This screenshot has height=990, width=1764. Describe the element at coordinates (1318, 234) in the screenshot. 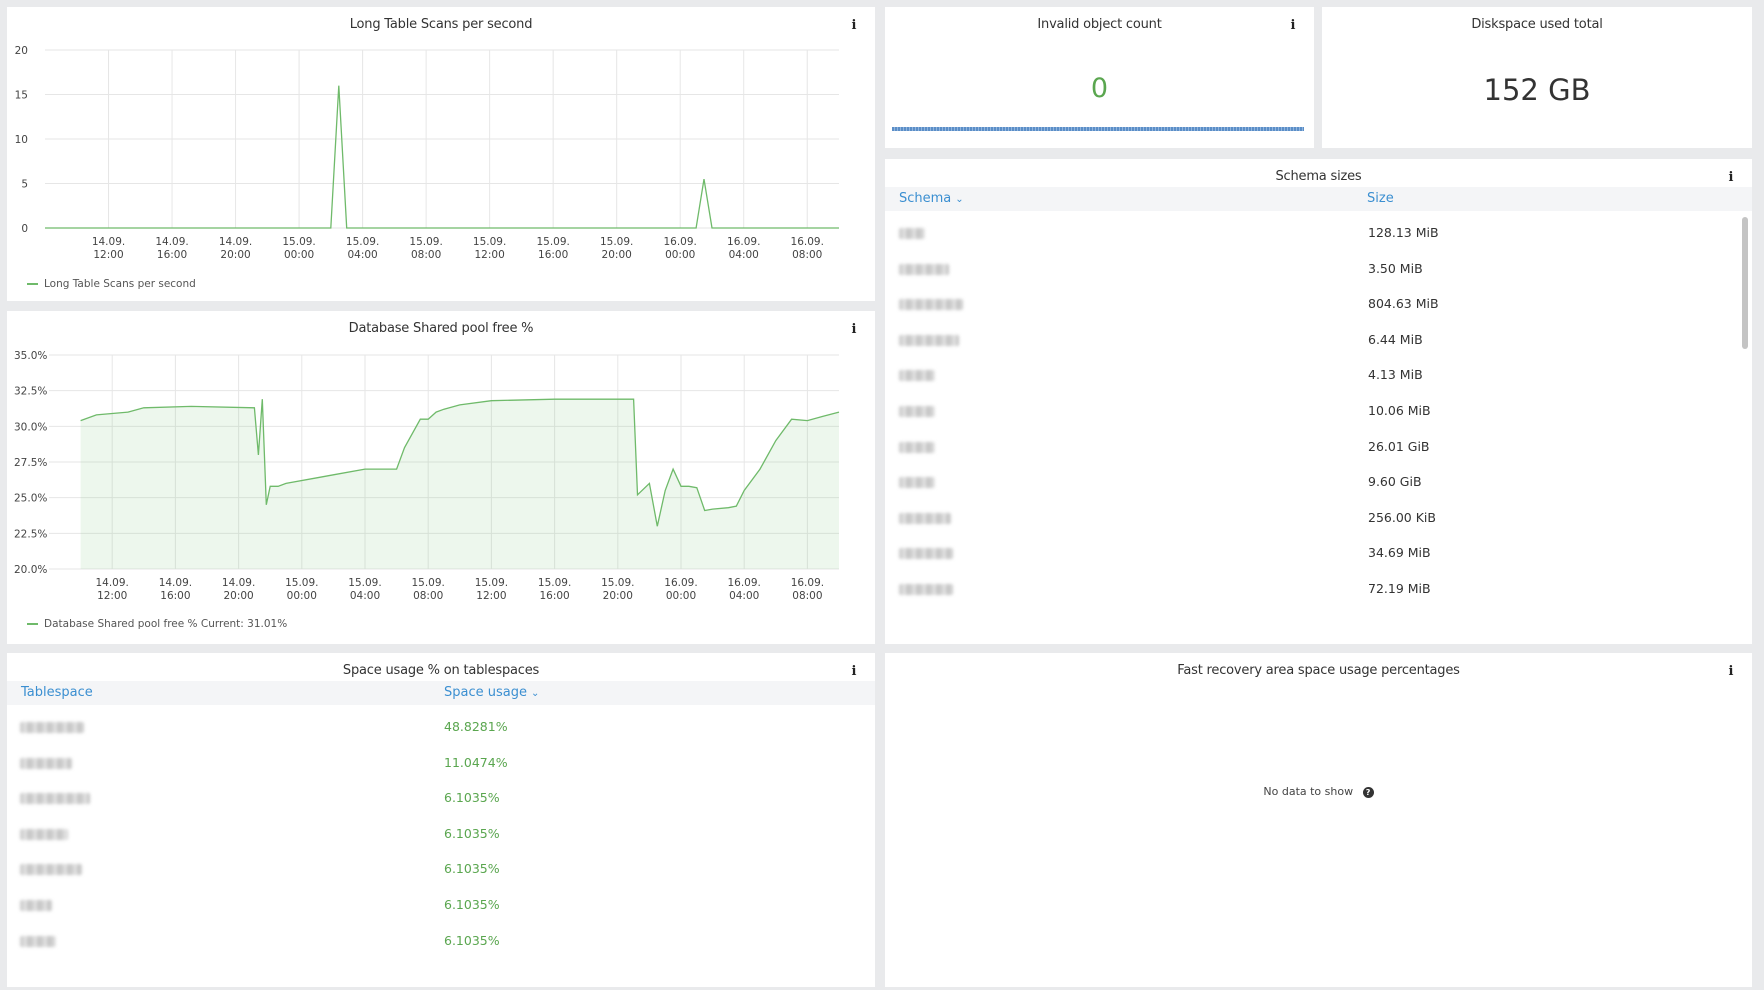

I see `table-row: 128.13 MiB` at that location.